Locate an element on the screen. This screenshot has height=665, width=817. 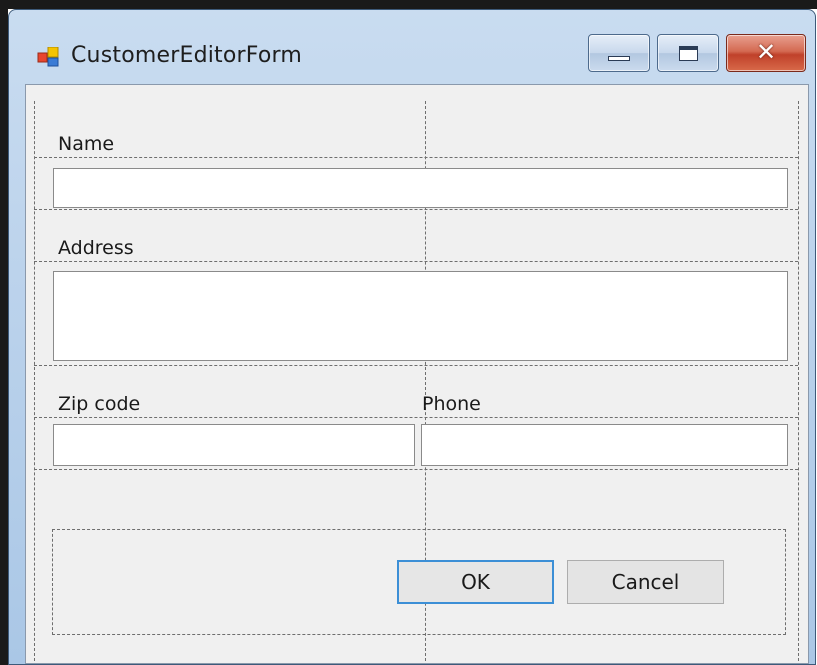
address-field is located at coordinates (420, 316).